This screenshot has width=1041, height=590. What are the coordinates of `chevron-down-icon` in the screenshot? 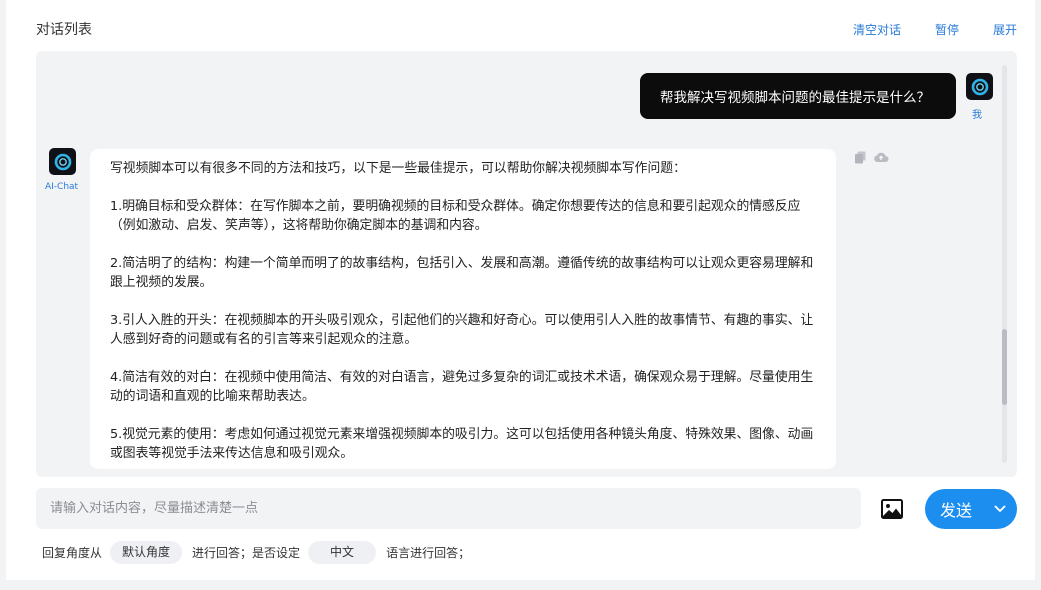 It's located at (1000, 509).